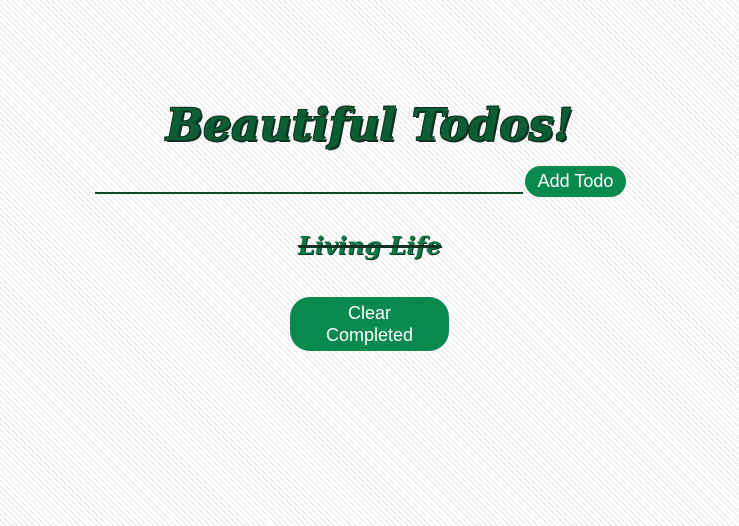 The width and height of the screenshot is (739, 526). Describe the element at coordinates (369, 125) in the screenshot. I see `page-title: Beautiful Todos!` at that location.